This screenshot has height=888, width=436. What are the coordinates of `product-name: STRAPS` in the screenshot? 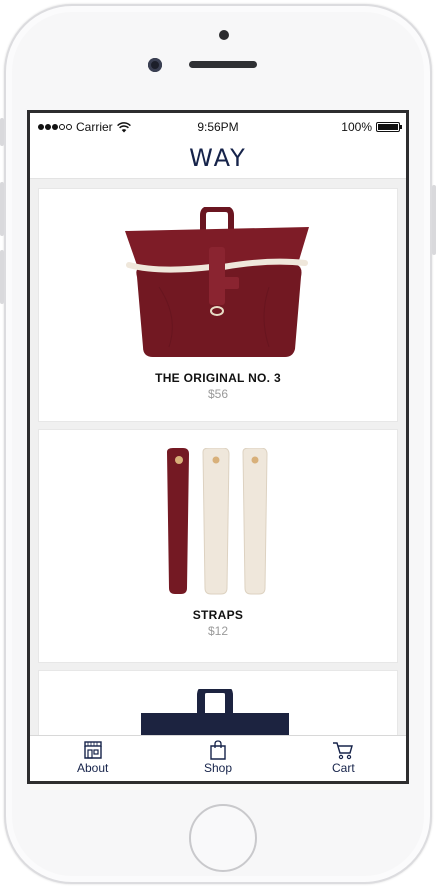 It's located at (218, 615).